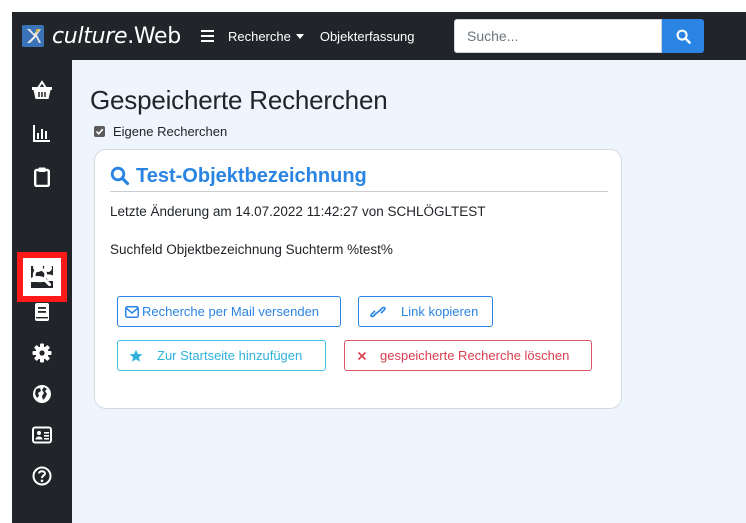 This screenshot has height=523, width=746. What do you see at coordinates (475, 355) in the screenshot?
I see `delete-search-label: gespeicherte Recherche löschen` at bounding box center [475, 355].